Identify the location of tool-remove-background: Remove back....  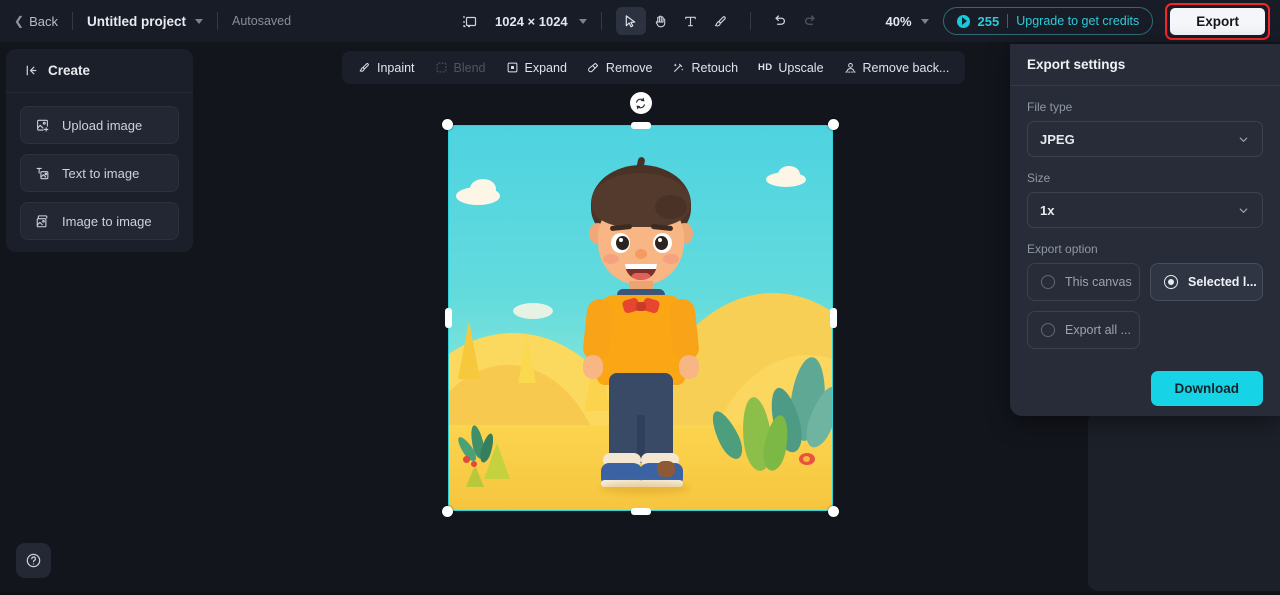
(897, 68).